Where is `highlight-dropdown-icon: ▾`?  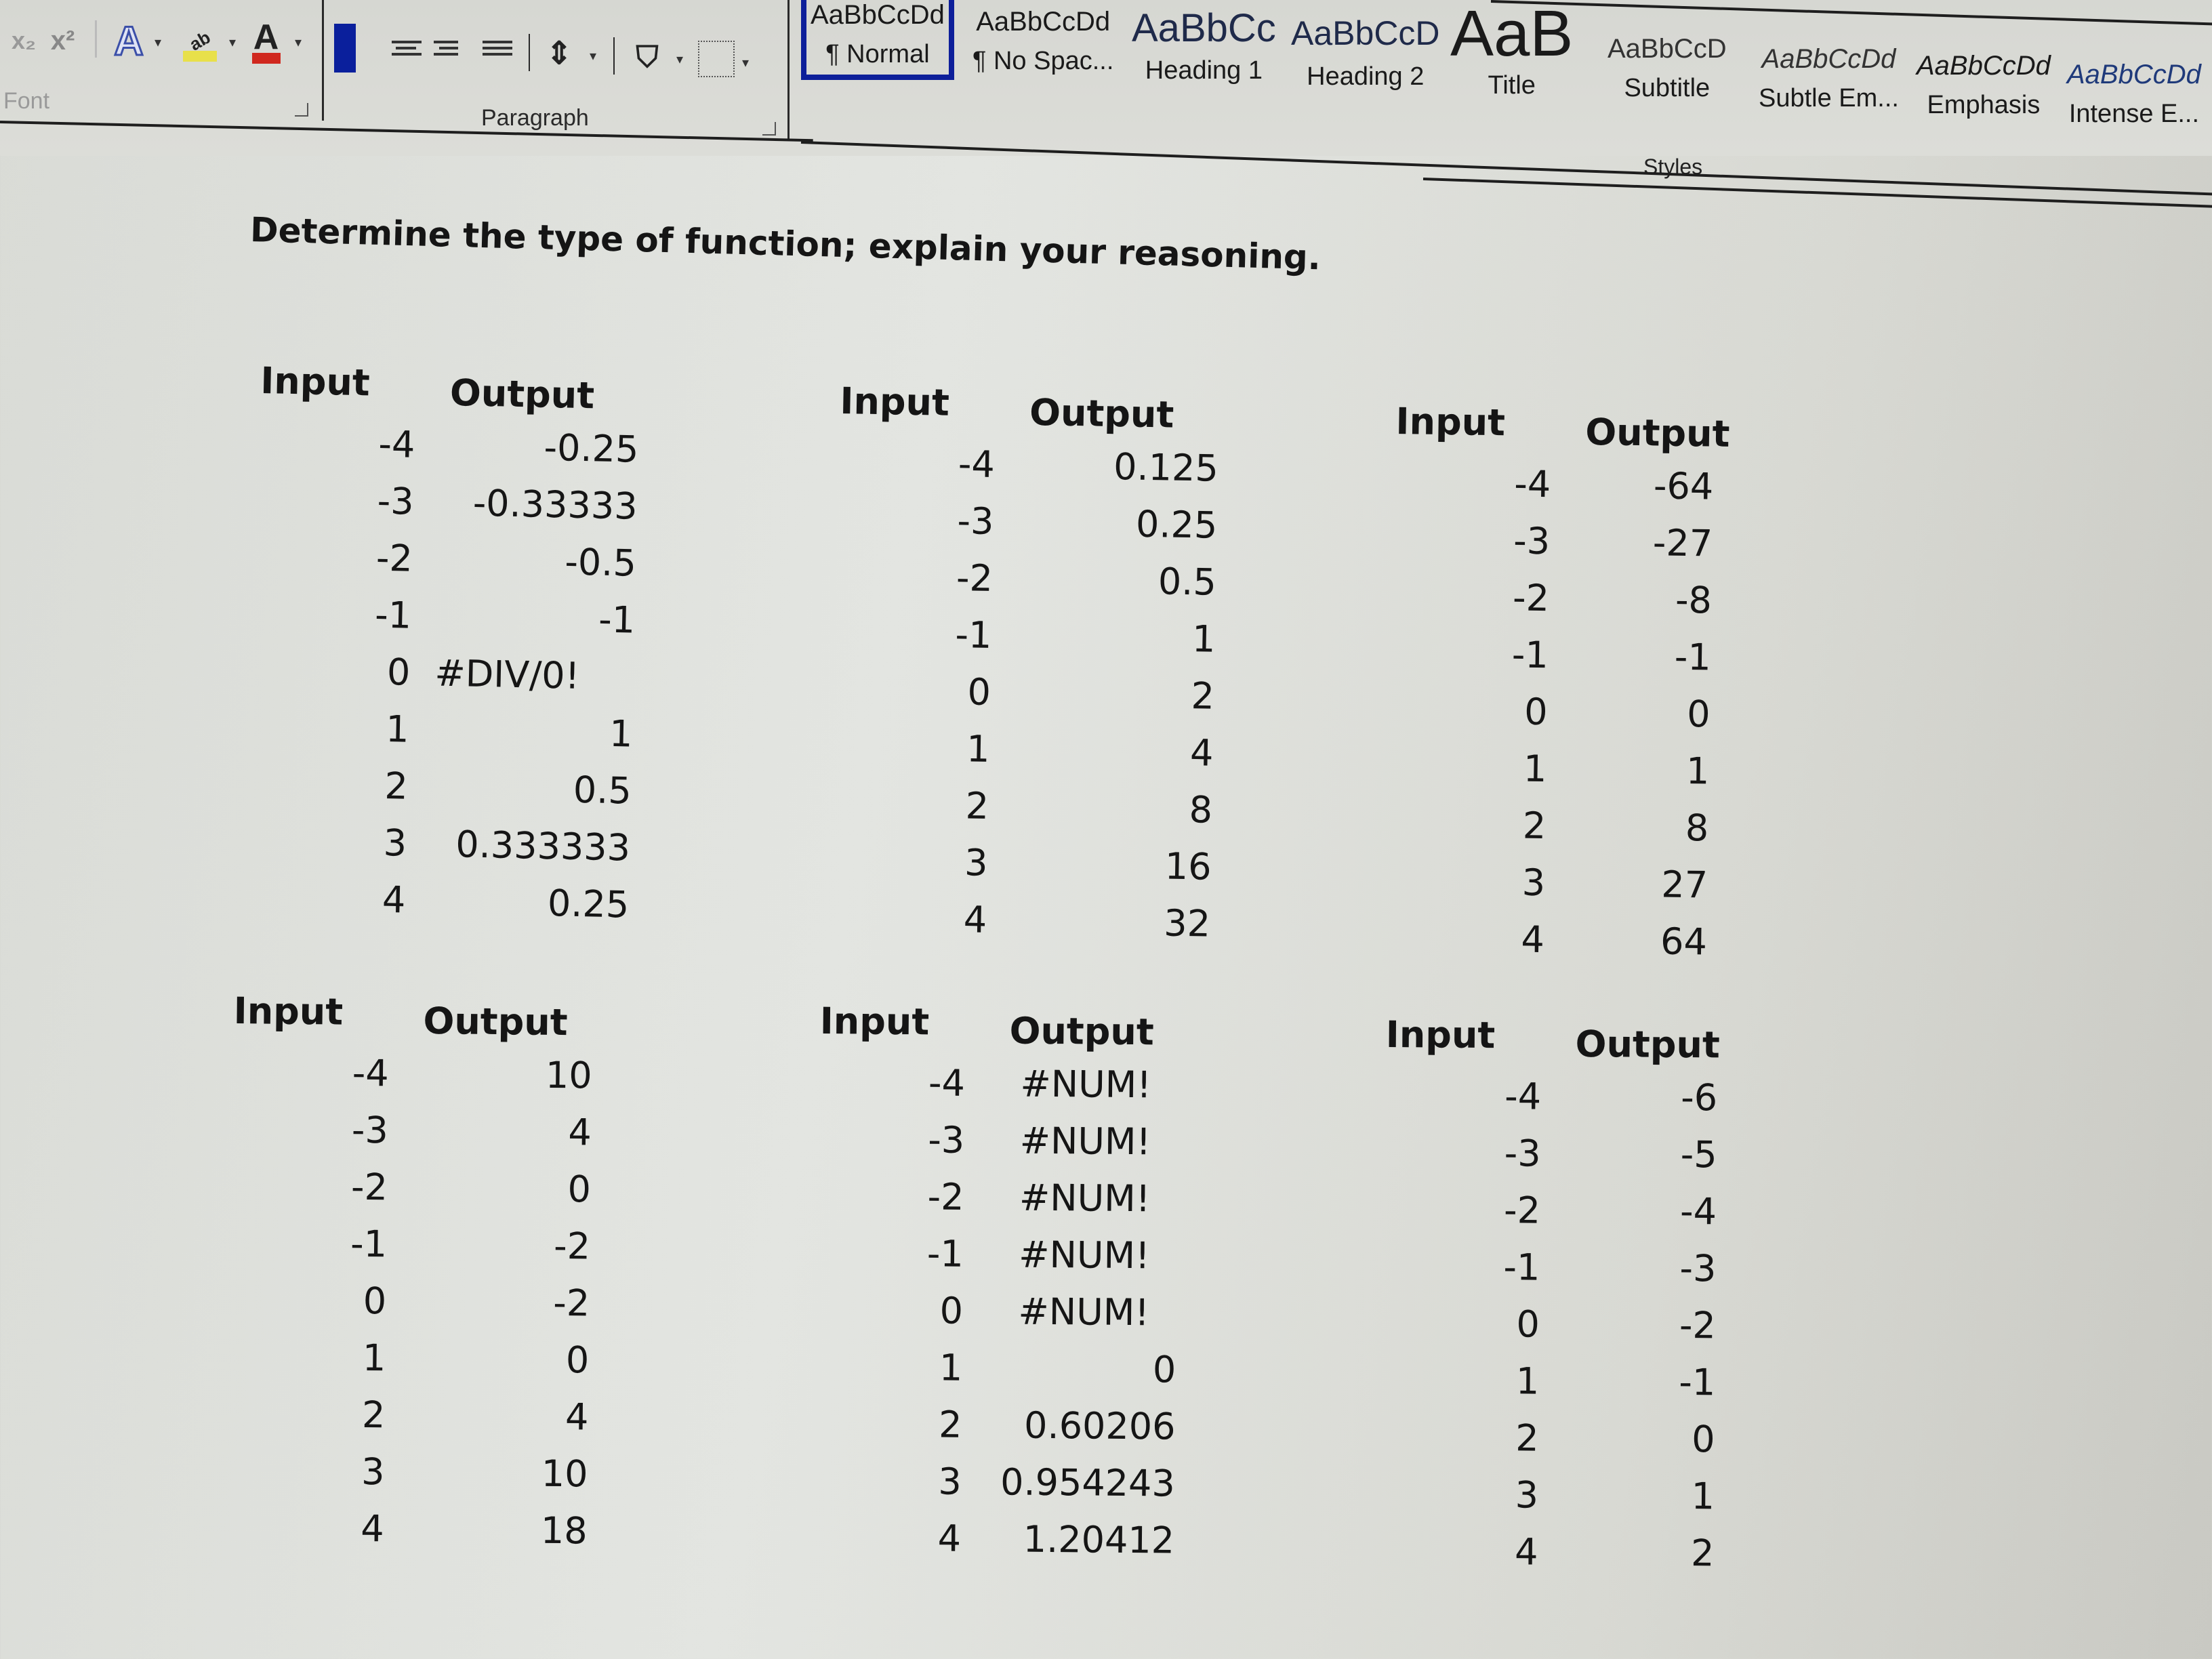 highlight-dropdown-icon: ▾ is located at coordinates (232, 42).